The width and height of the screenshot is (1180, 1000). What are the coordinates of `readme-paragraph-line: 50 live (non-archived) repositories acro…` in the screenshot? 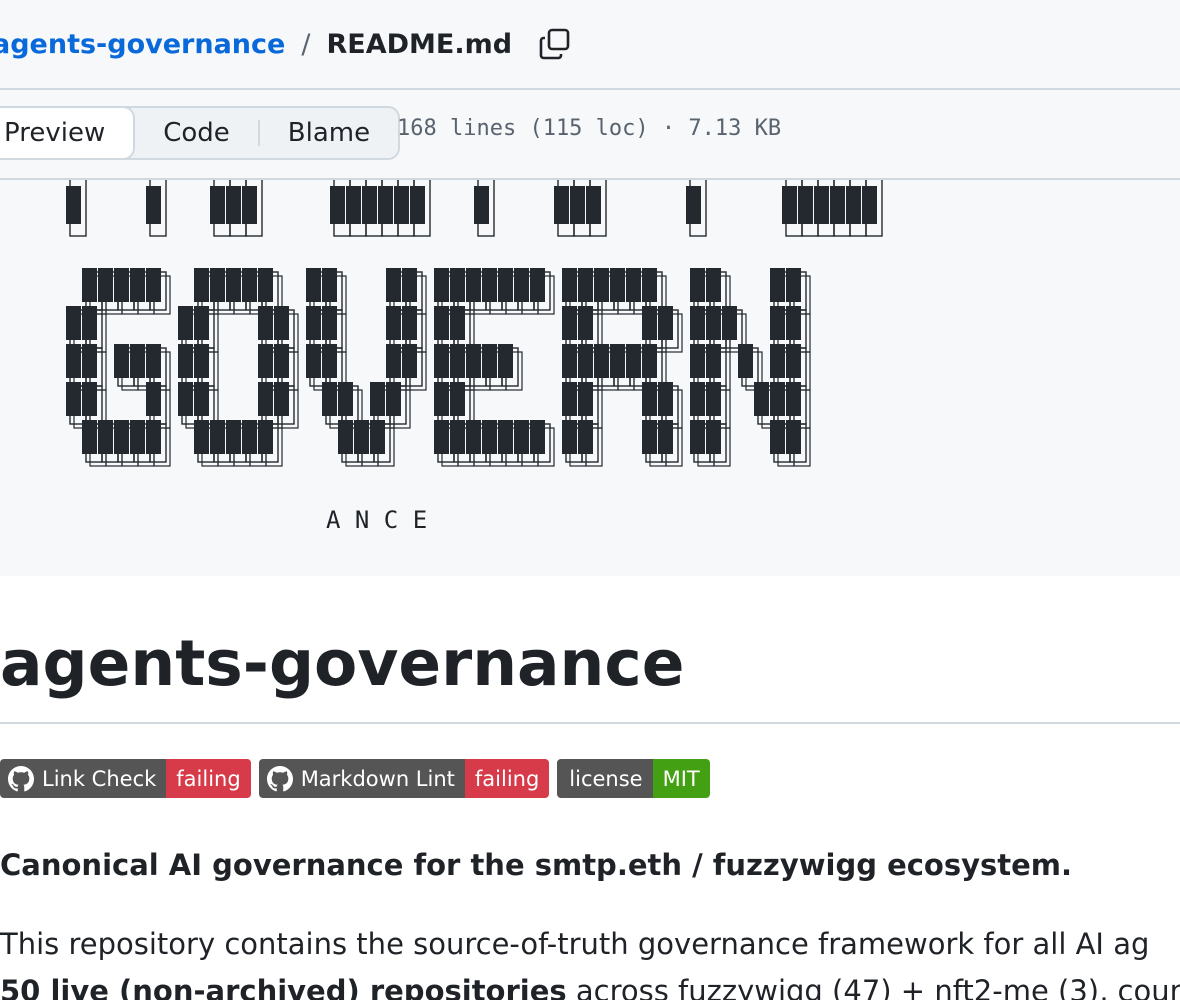 It's located at (590, 987).